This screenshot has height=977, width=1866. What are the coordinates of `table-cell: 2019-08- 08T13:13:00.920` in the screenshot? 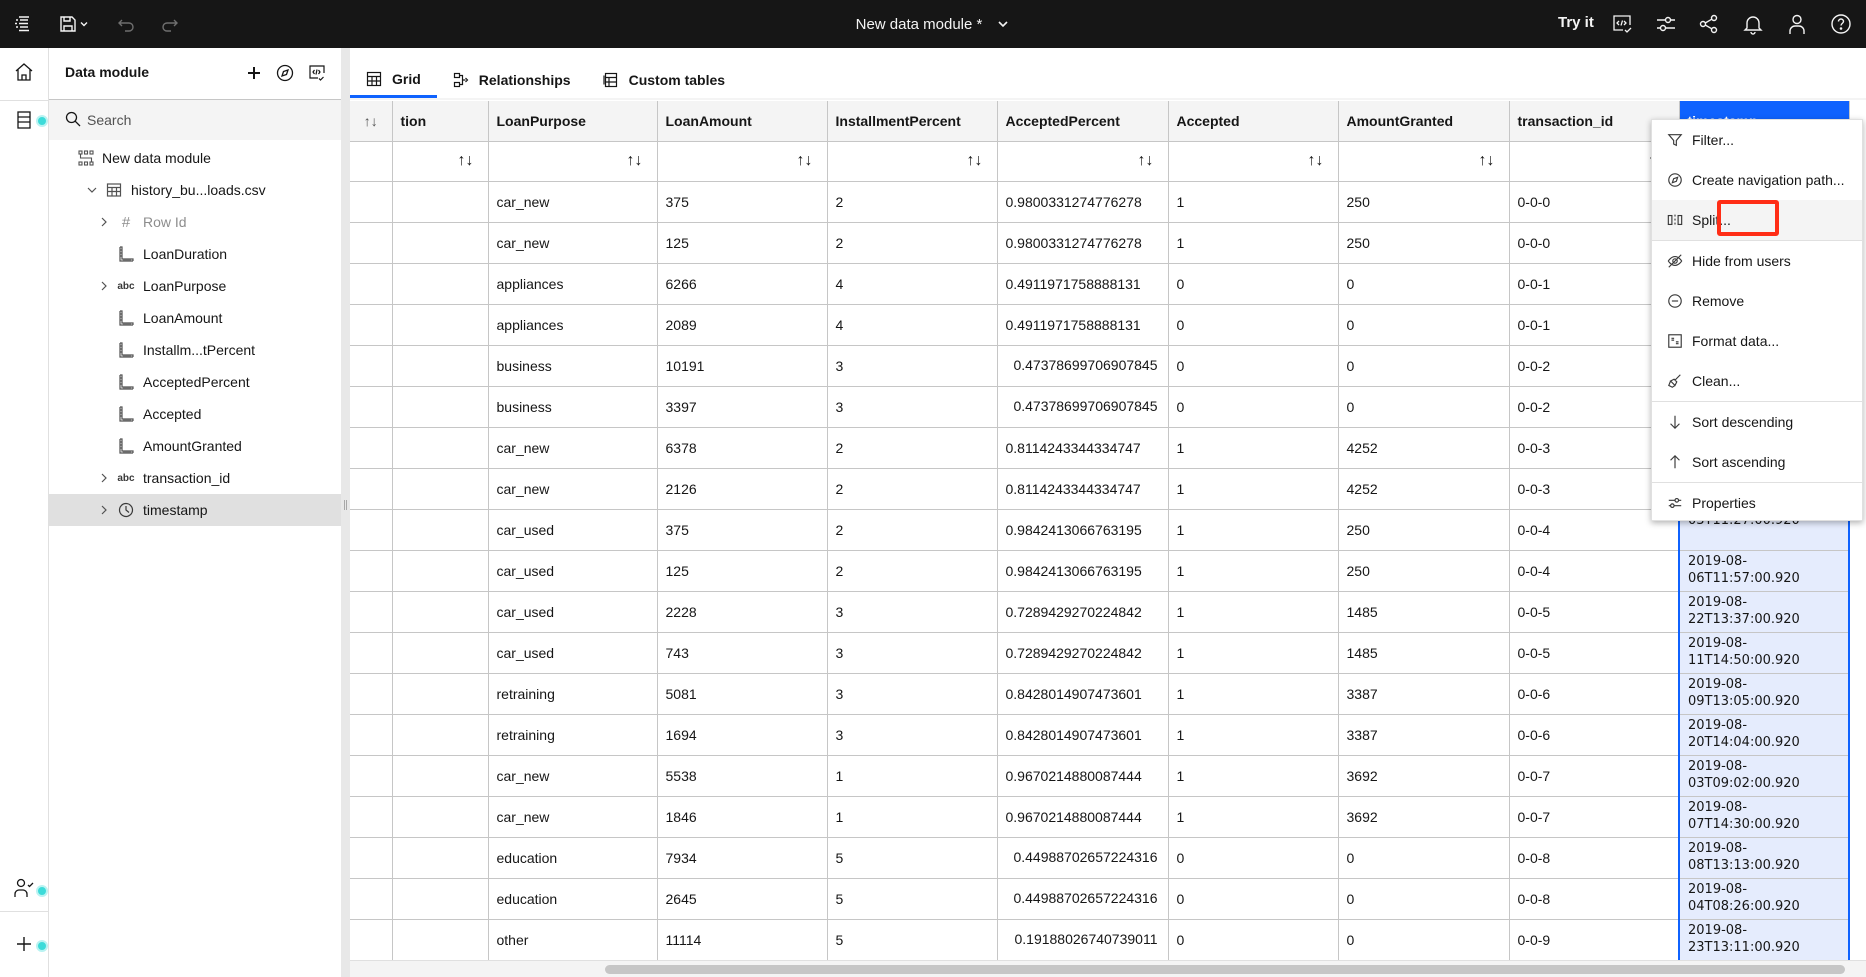 It's located at (1764, 858).